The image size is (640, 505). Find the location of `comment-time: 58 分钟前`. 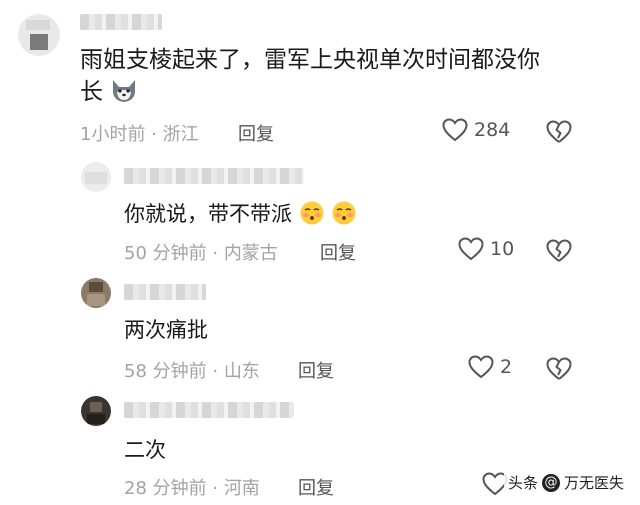

comment-time: 58 分钟前 is located at coordinates (165, 371).